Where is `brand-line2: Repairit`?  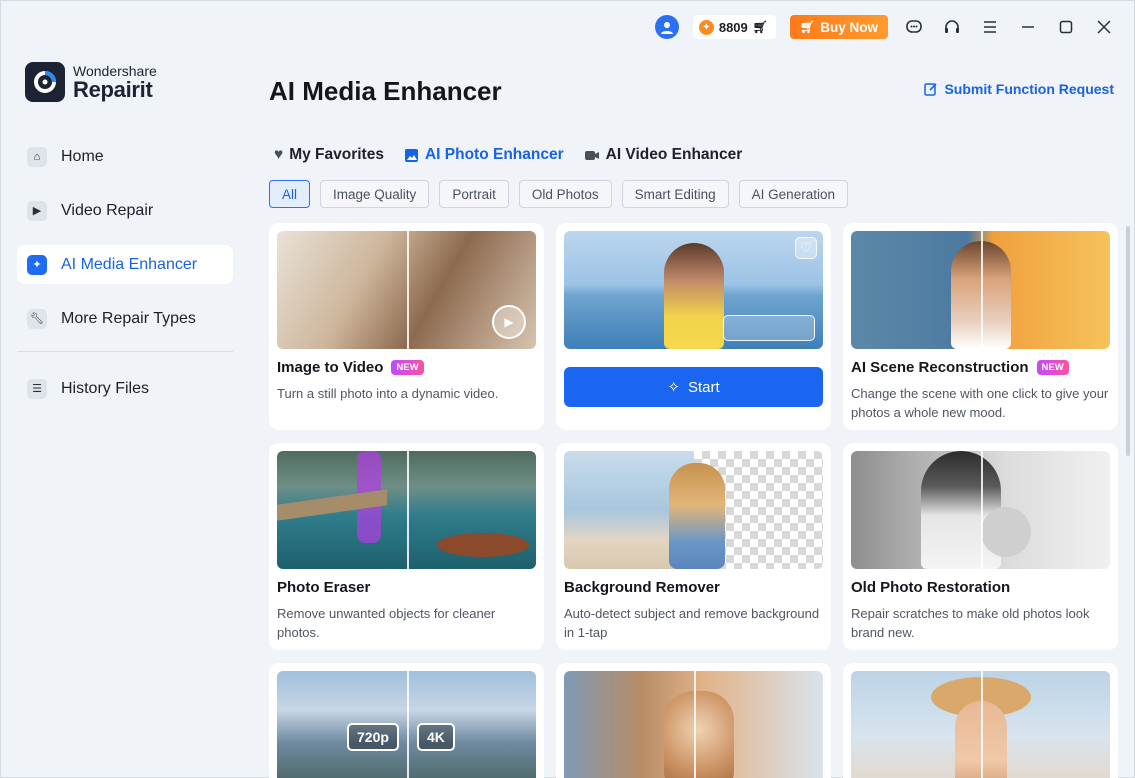 brand-line2: Repairit is located at coordinates (113, 89).